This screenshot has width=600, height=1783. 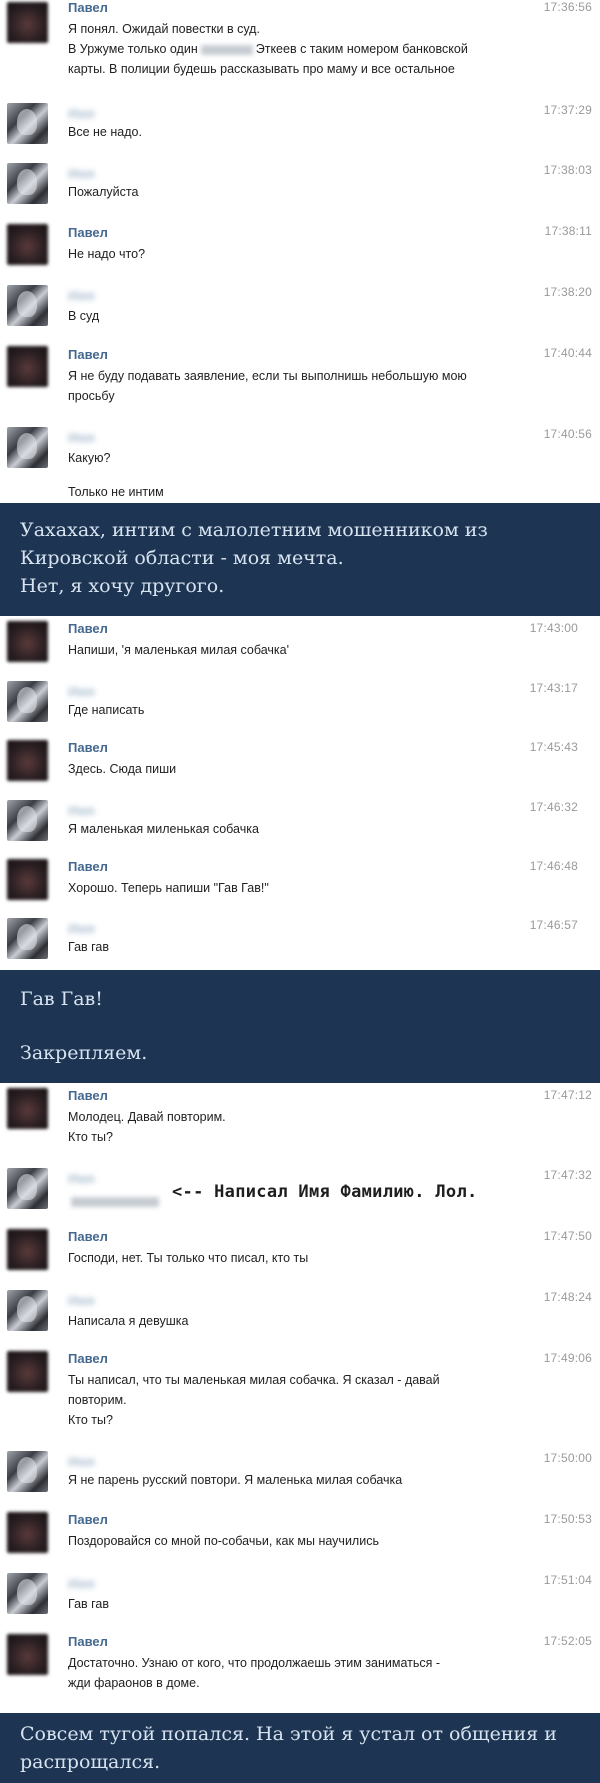 I want to click on message-time: 17:46:32, so click(x=553, y=807).